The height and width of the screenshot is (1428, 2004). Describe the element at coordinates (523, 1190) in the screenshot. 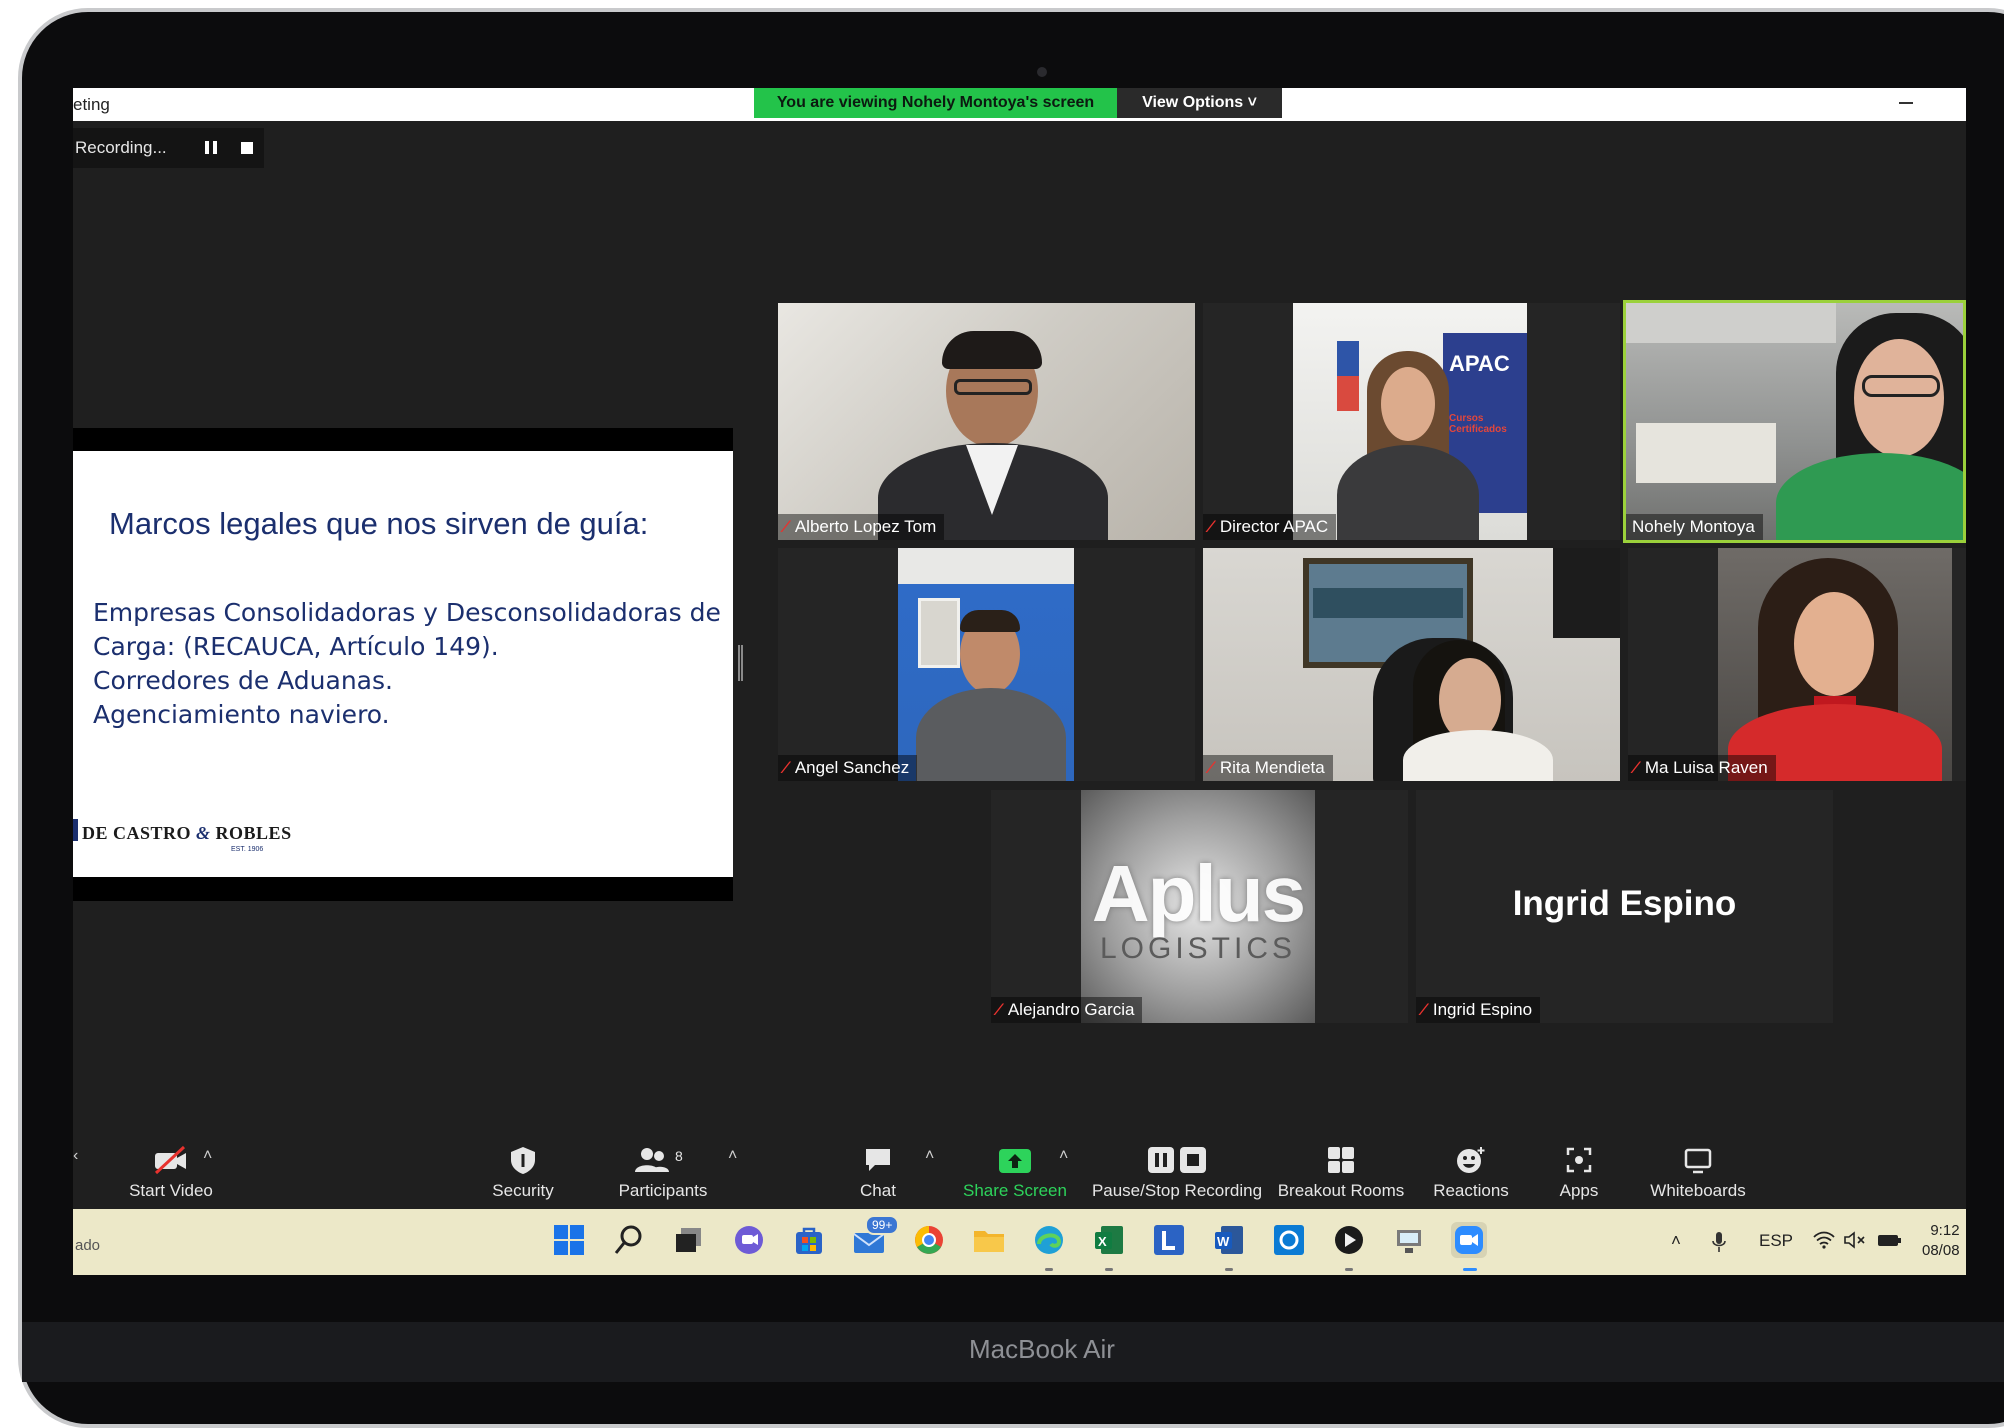

I see `security-label: Security` at that location.